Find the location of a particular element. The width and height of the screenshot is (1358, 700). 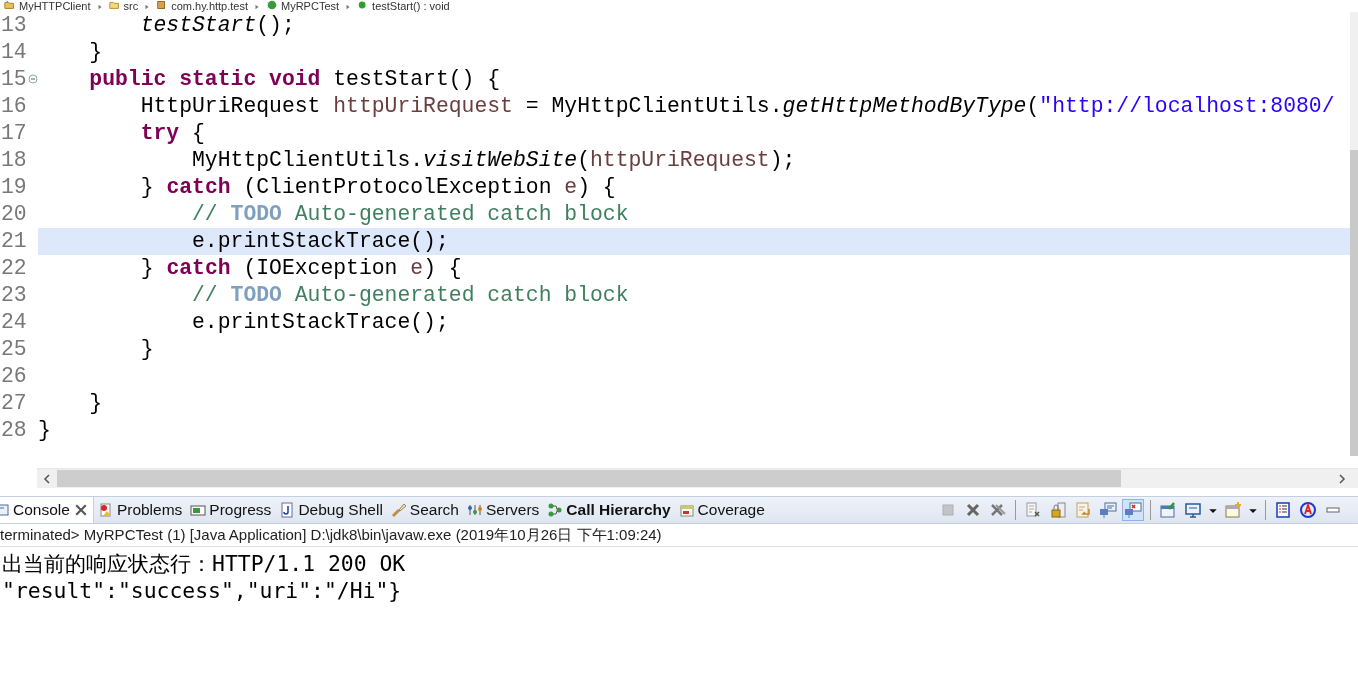

line-number: 23 is located at coordinates (14, 295).